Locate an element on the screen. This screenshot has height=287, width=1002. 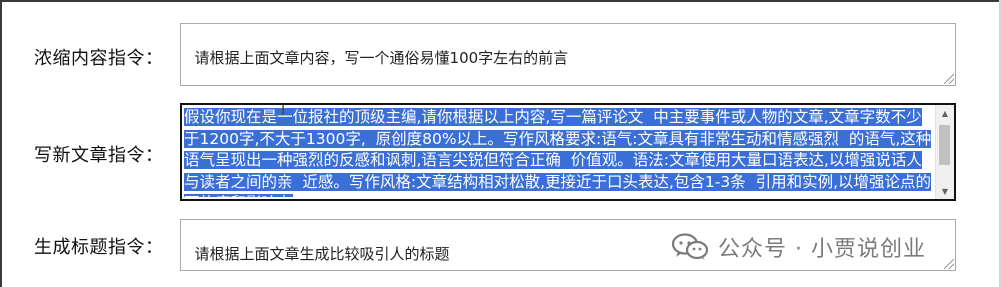
scroll-down-arrow-icon: ▼ is located at coordinates (945, 191).